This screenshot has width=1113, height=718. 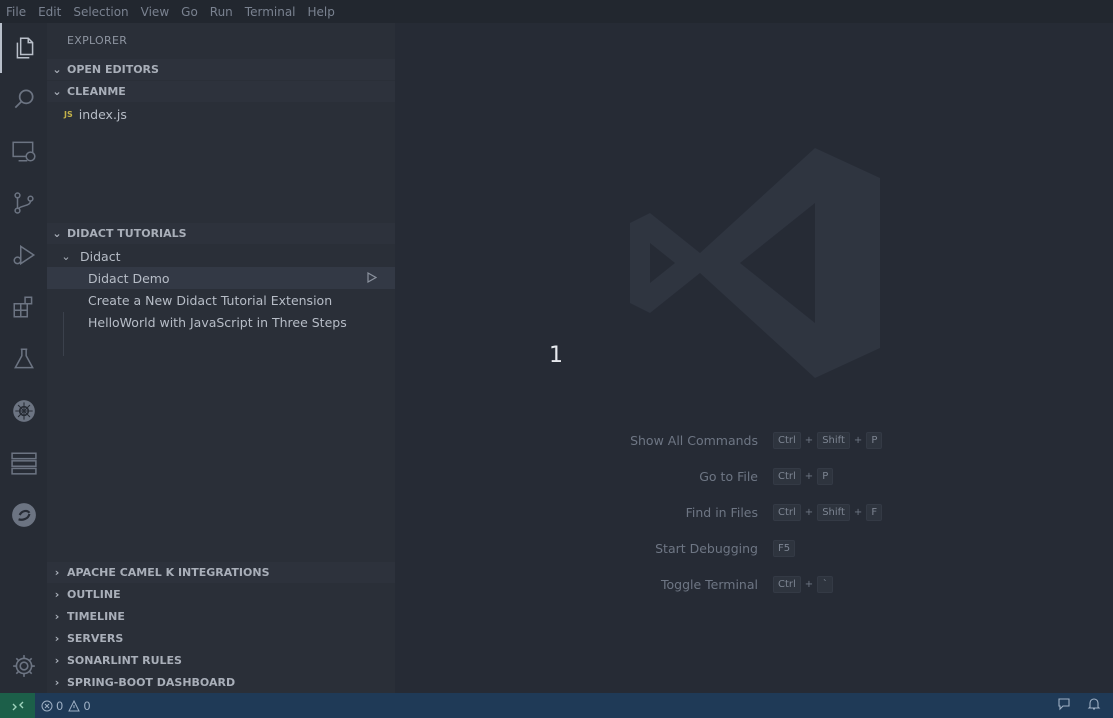 What do you see at coordinates (706, 548) in the screenshot?
I see `shortcut-label: Start Debugging` at bounding box center [706, 548].